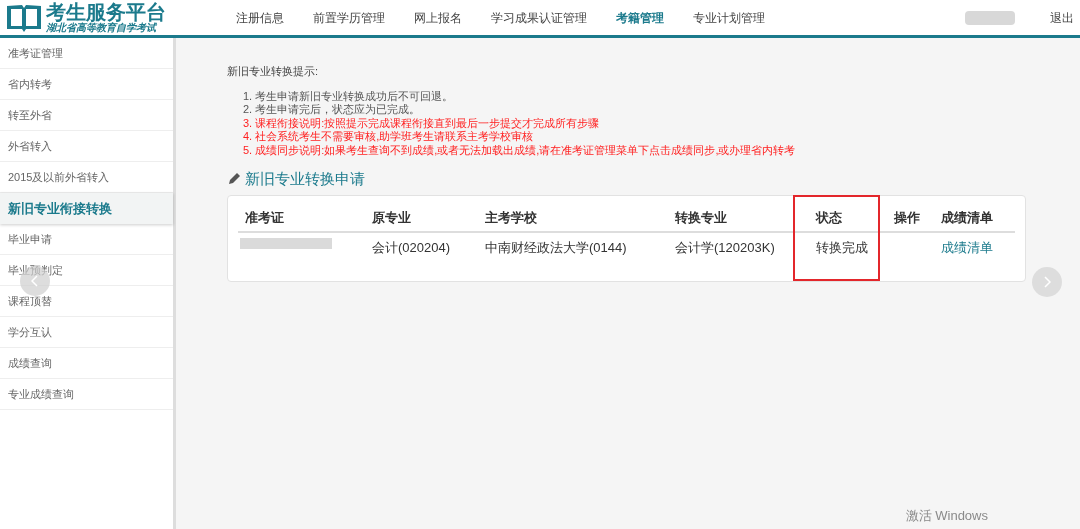  What do you see at coordinates (520, 150) in the screenshot?
I see `notice-item: 5. 成绩同步说明:如果考生查询不到成绩,或者无法加载出成绩,请在准考证管理菜单下点击成绩同步,或办理省内转考` at bounding box center [520, 150].